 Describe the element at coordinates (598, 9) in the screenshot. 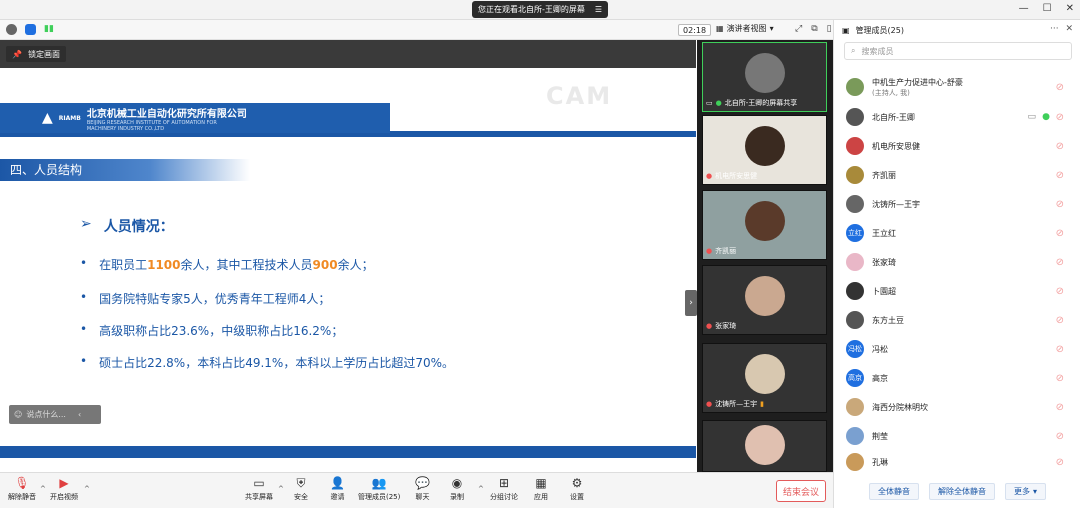

I see `menu-icon: ☰` at that location.